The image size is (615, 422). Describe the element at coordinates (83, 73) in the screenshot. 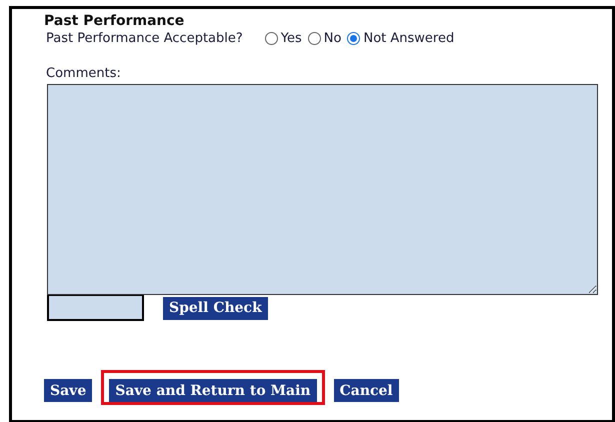

I see `comments-label: Comments:` at that location.